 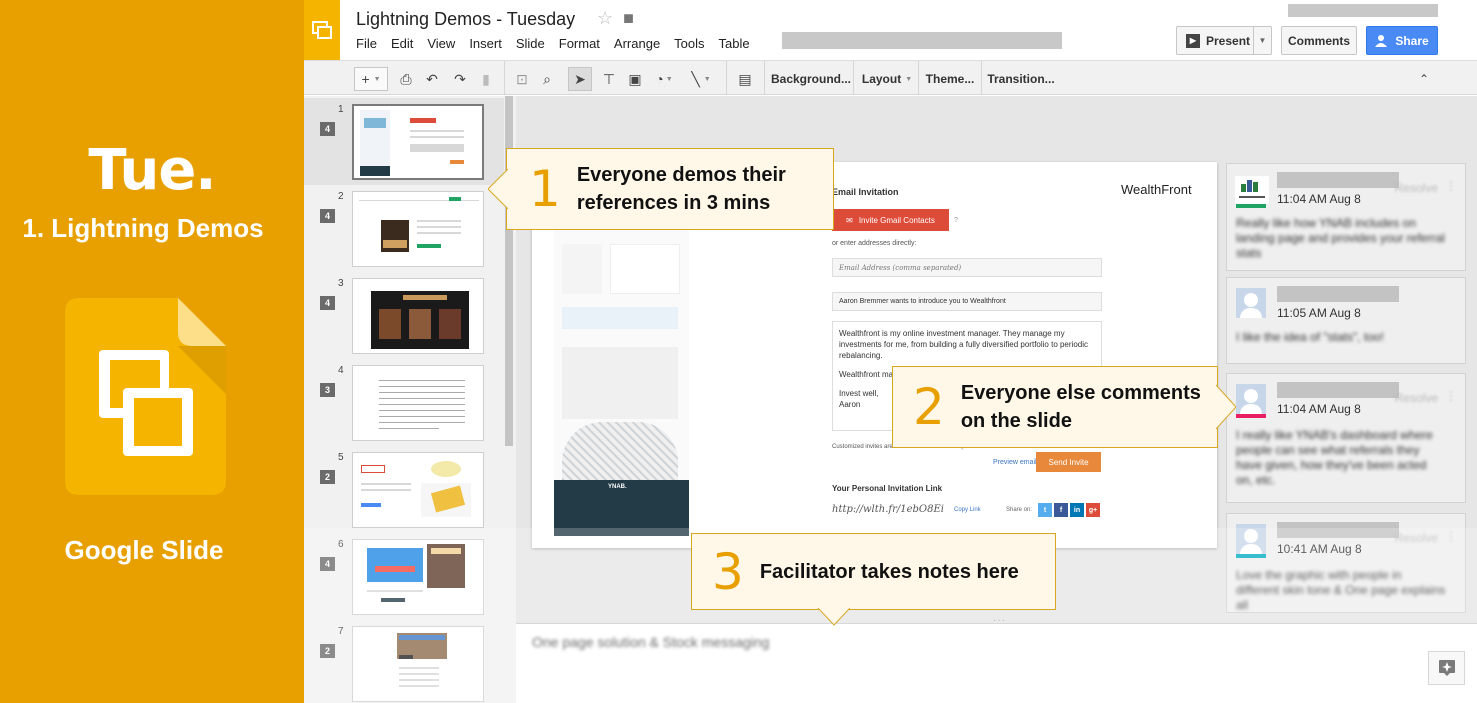 What do you see at coordinates (664, 79) in the screenshot?
I see `shape-icon: ◔ ▼` at bounding box center [664, 79].